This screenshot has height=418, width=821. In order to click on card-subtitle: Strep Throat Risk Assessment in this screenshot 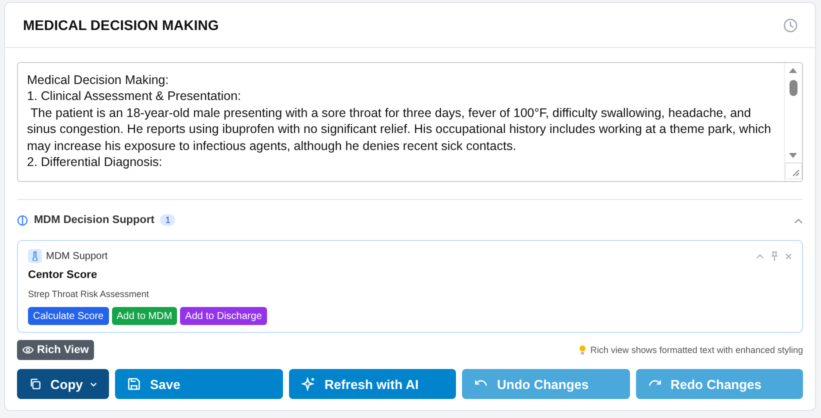, I will do `click(89, 294)`.